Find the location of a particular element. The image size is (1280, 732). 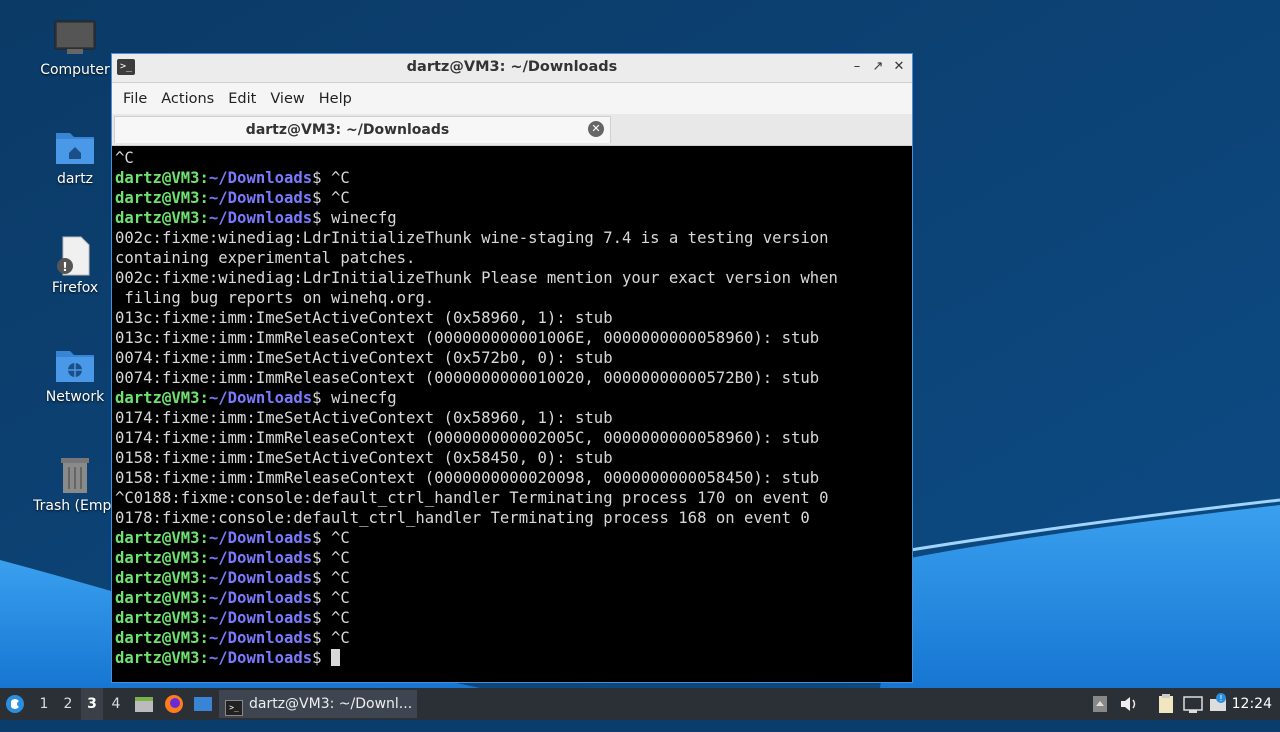

workspace-3: 3 is located at coordinates (92, 704).